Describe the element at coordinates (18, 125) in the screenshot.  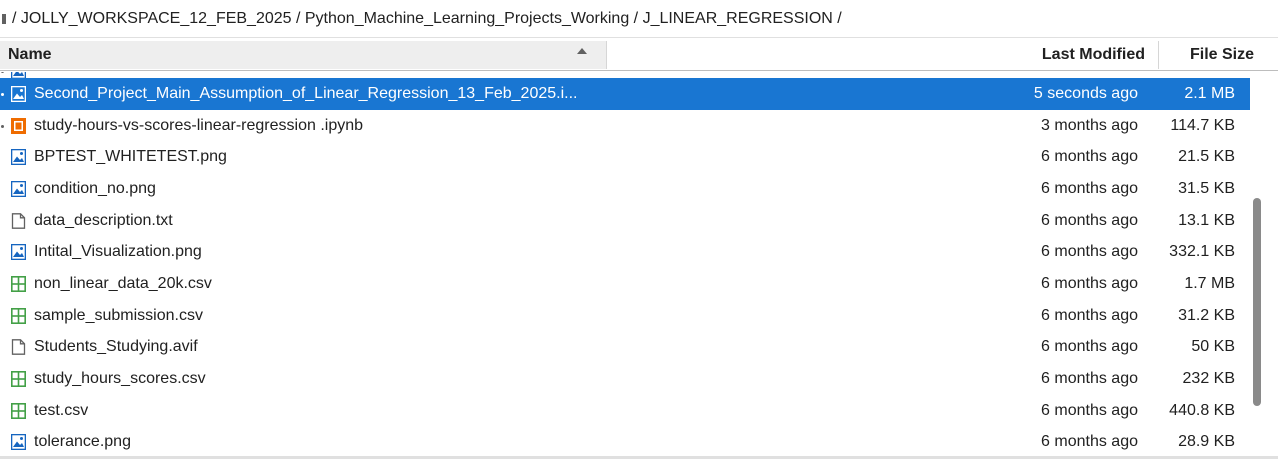
I see `notebook-icon` at that location.